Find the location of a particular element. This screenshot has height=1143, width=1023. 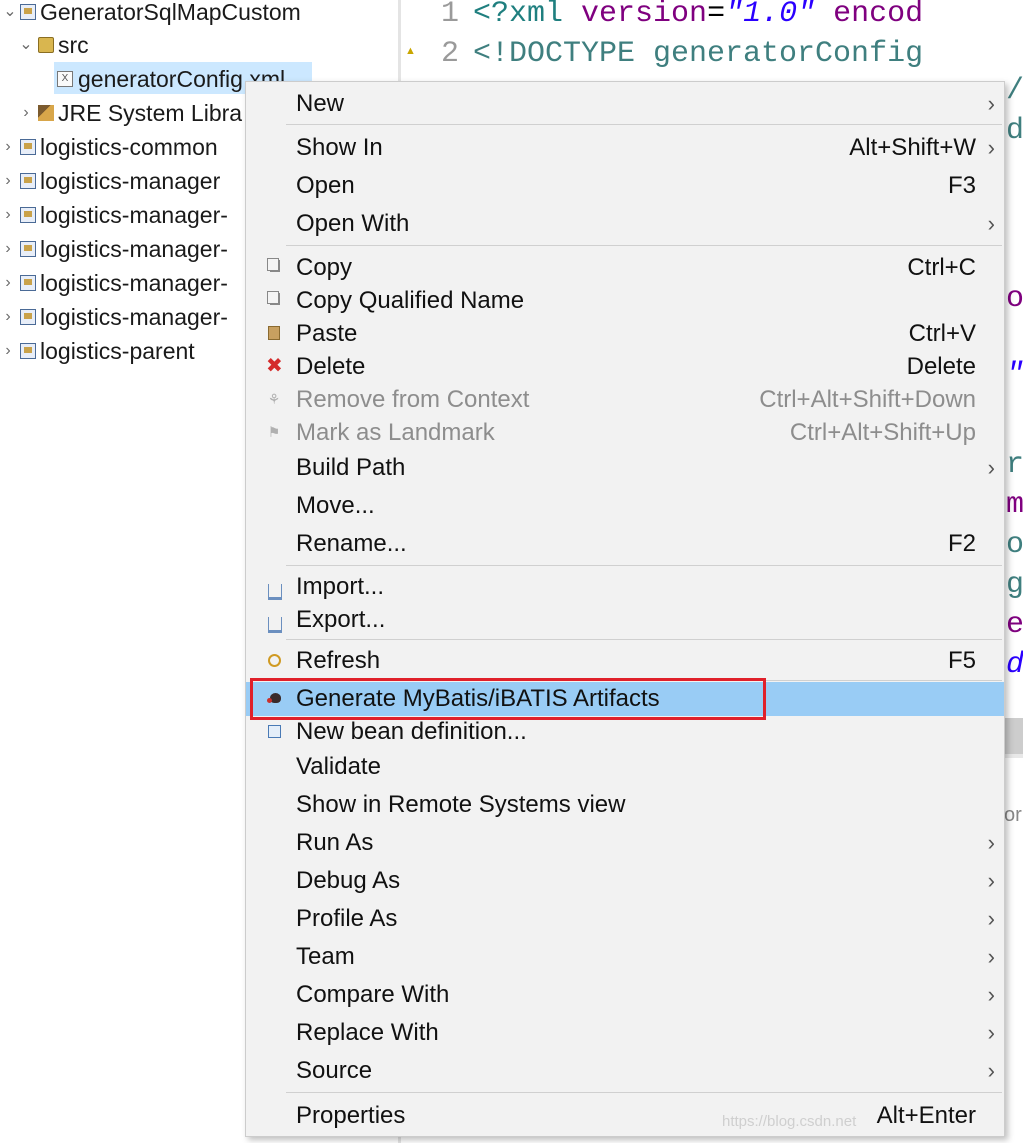

menu-item-refresh: Refresh F5 is located at coordinates (625, 661).